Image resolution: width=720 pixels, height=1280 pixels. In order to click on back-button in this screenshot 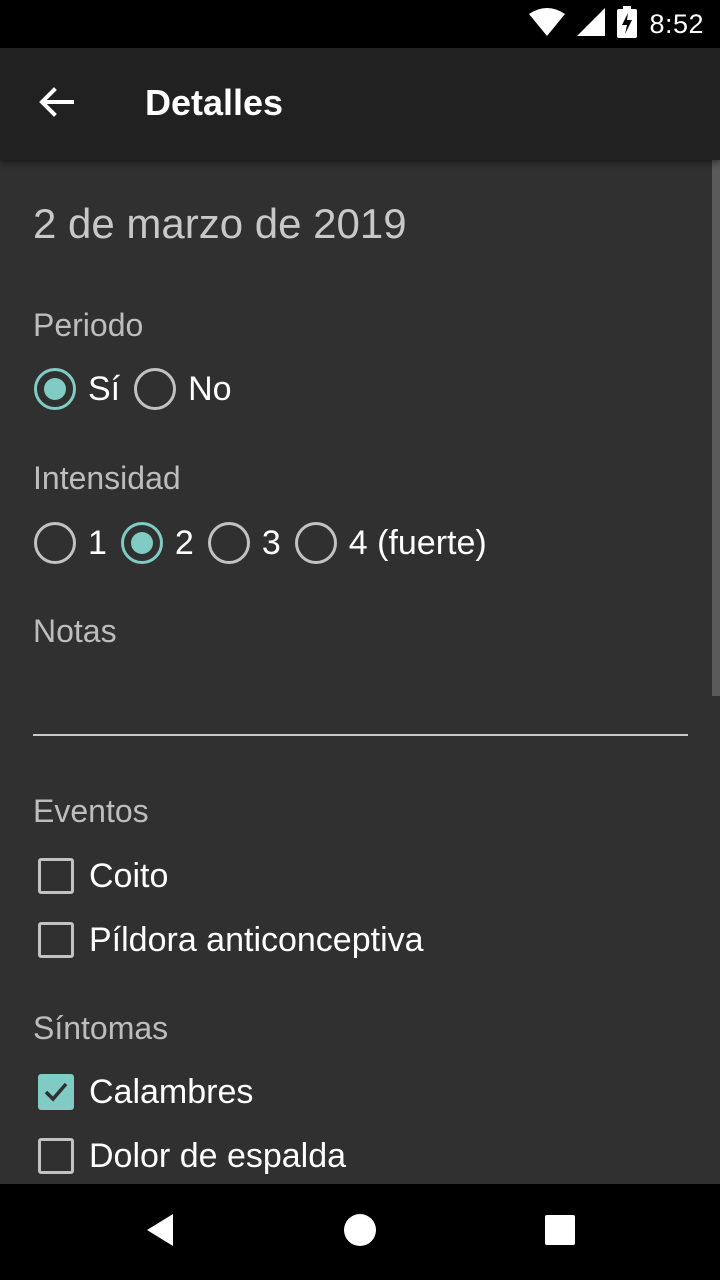, I will do `click(56, 104)`.